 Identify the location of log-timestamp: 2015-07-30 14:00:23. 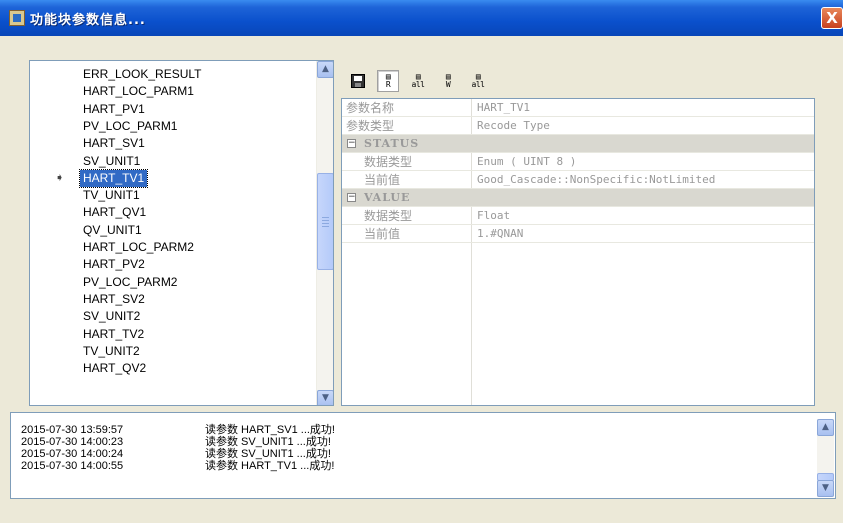
(72, 442).